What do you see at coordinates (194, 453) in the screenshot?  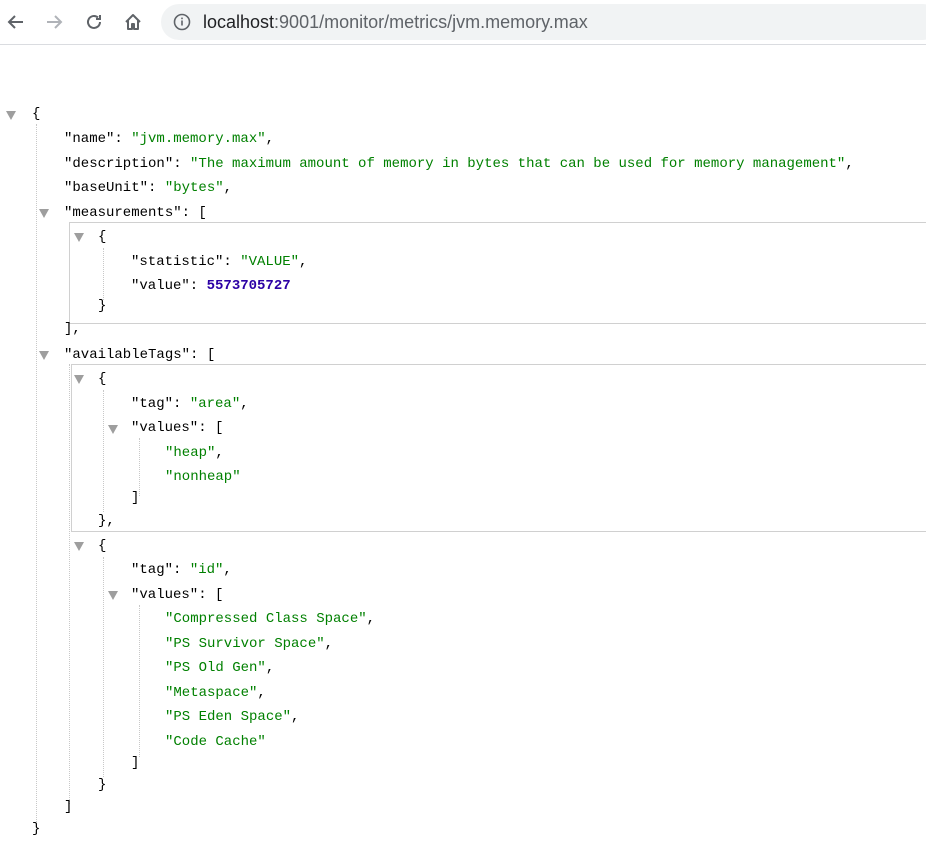 I see `area-value-item: "heap",` at bounding box center [194, 453].